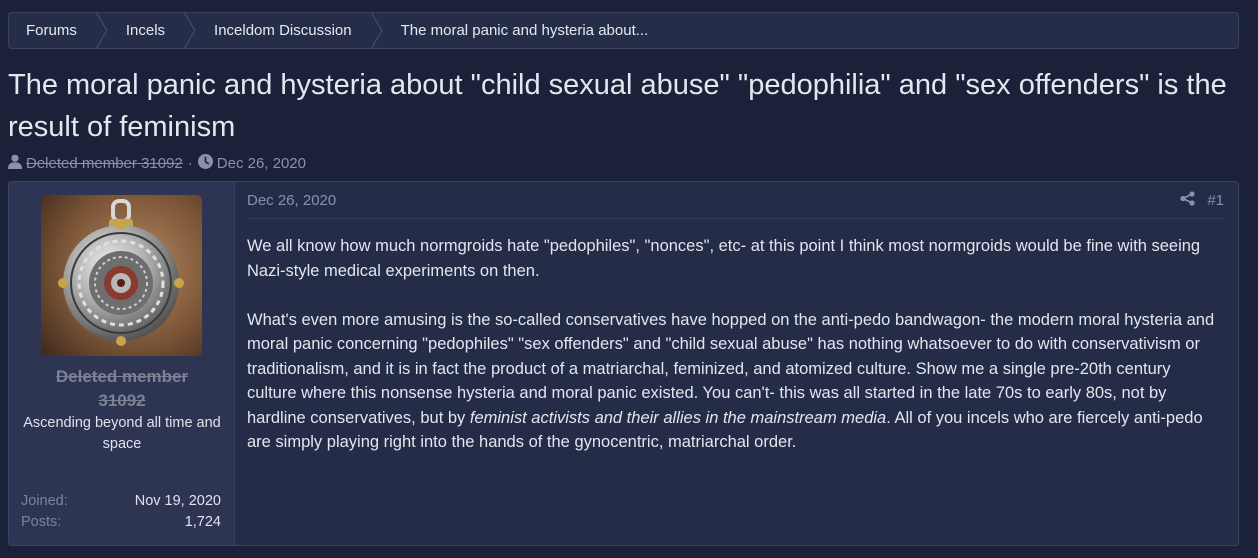 The width and height of the screenshot is (1258, 558). I want to click on user-avatar, so click(121, 275).